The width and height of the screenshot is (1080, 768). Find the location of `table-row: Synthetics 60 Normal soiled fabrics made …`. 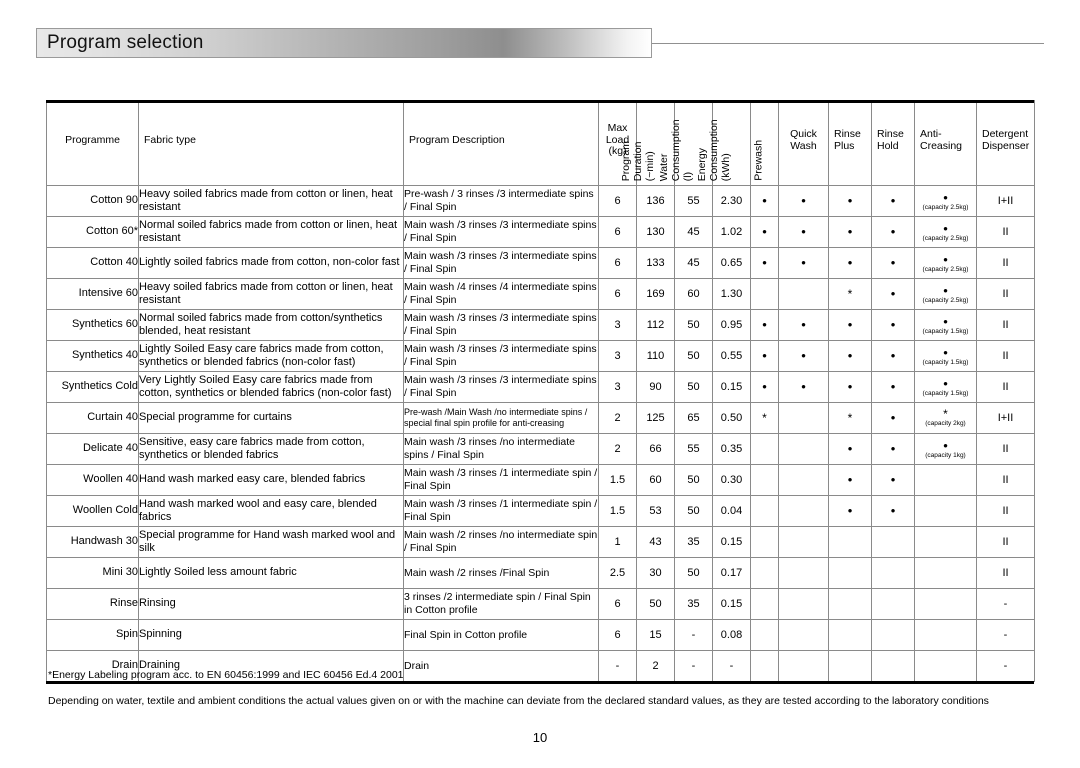

table-row: Synthetics 60 Normal soiled fabrics made … is located at coordinates (540, 325).